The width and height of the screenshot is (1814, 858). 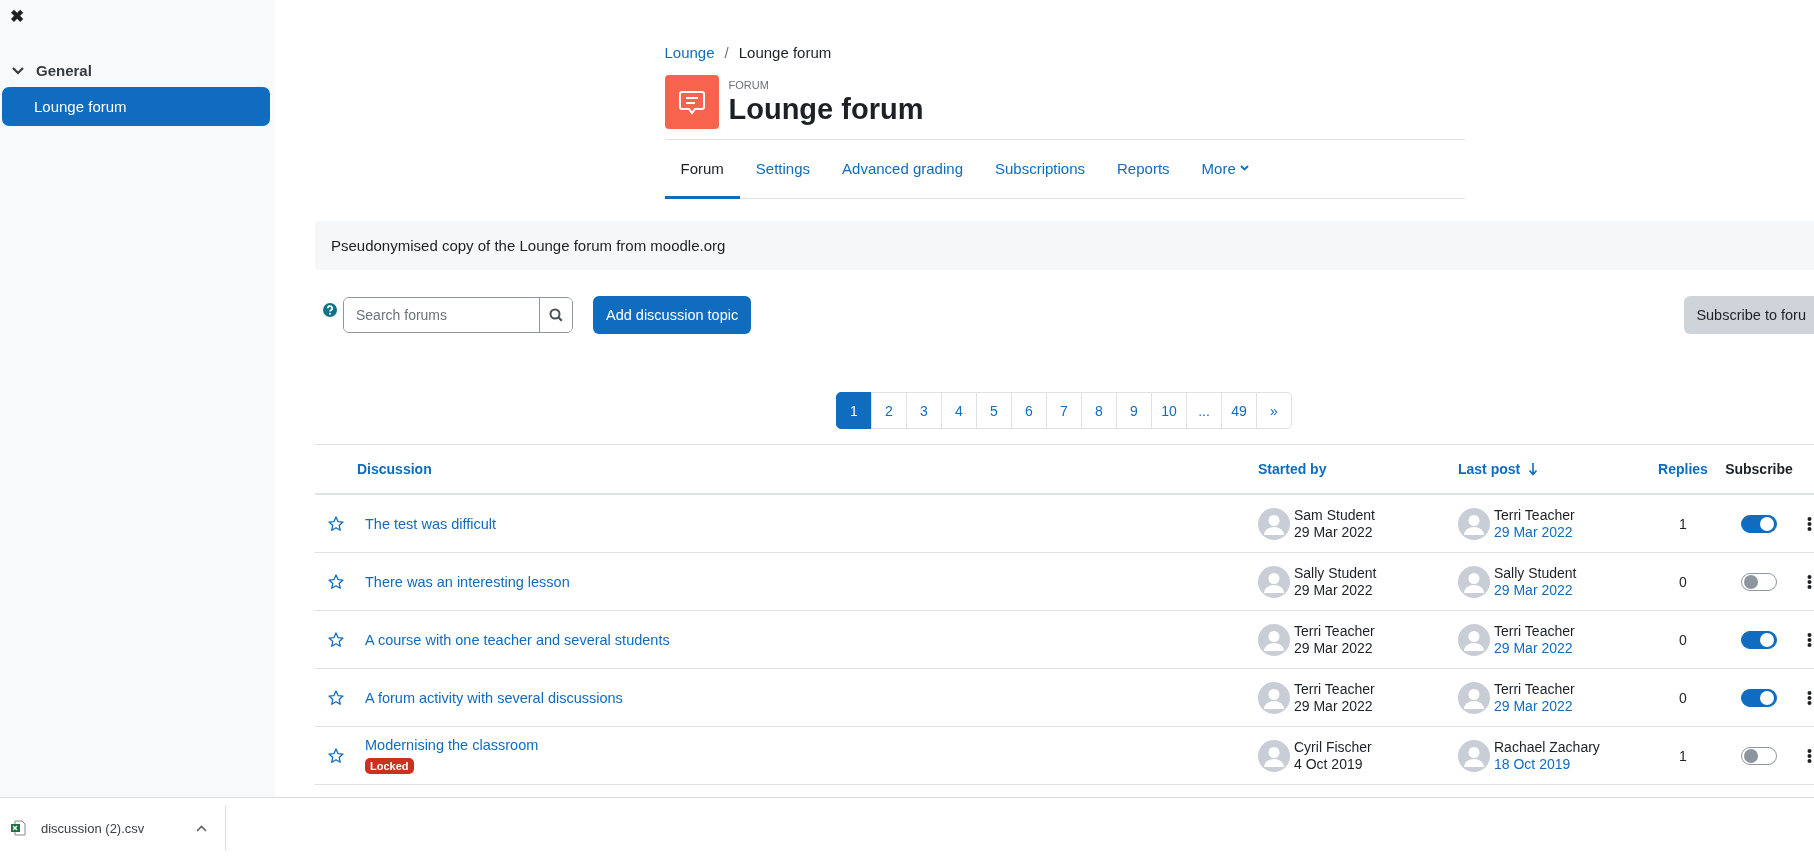 What do you see at coordinates (1029, 410) in the screenshot?
I see `page-link: 6` at bounding box center [1029, 410].